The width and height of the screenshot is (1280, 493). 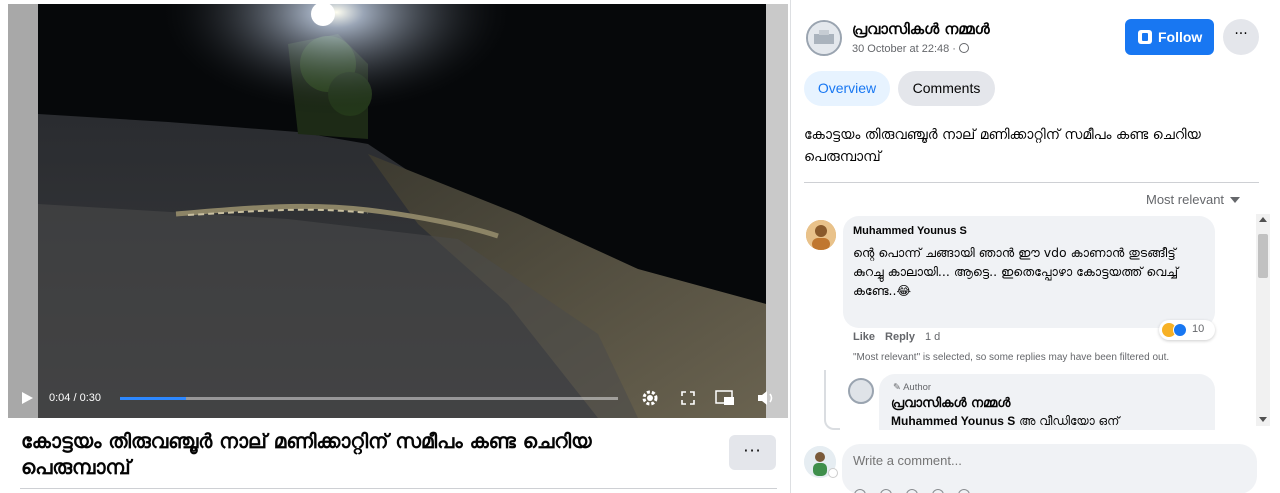 What do you see at coordinates (1180, 37) in the screenshot?
I see `follow-label: Follow` at bounding box center [1180, 37].